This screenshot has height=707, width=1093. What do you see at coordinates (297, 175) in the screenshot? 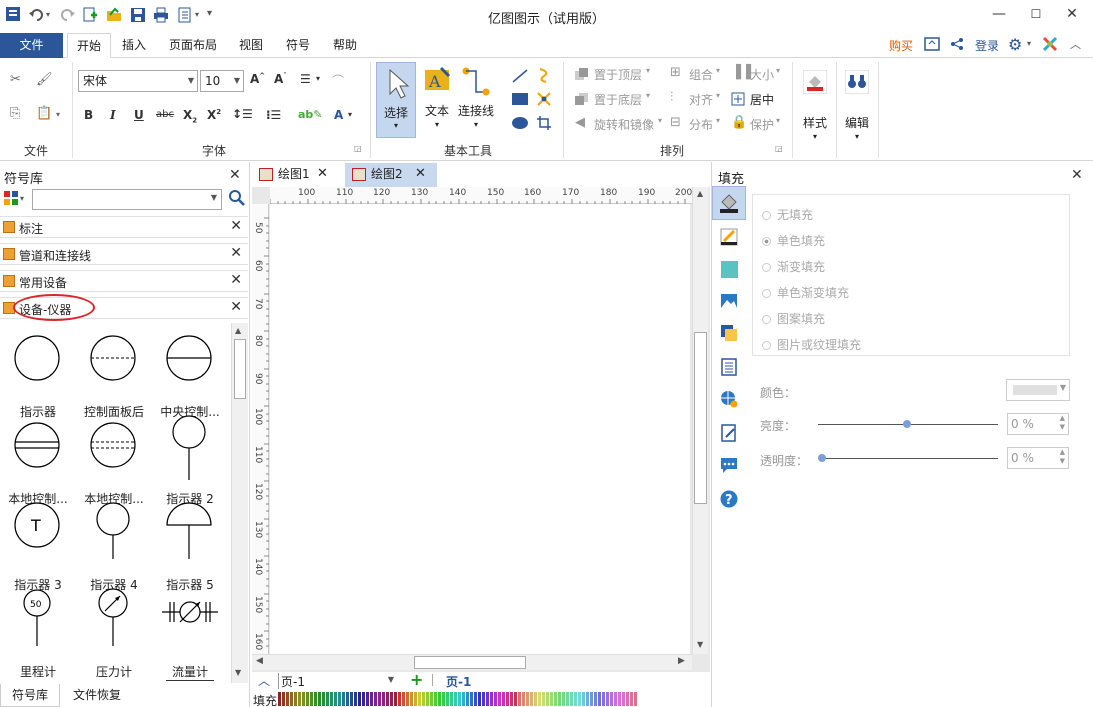
I see `doc-tab-drawing1: 绘图1 ✕` at bounding box center [297, 175].